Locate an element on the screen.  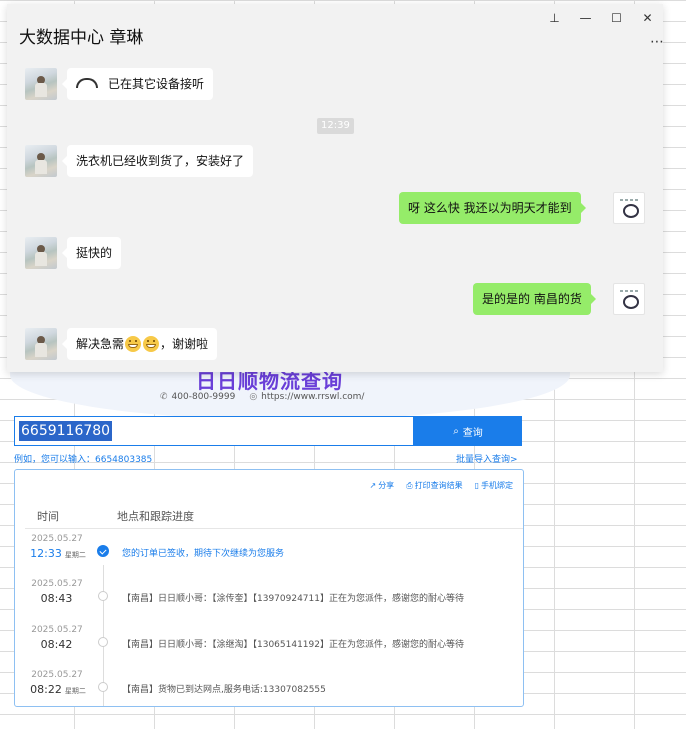
search-icon: ⌕ is located at coordinates (456, 431).